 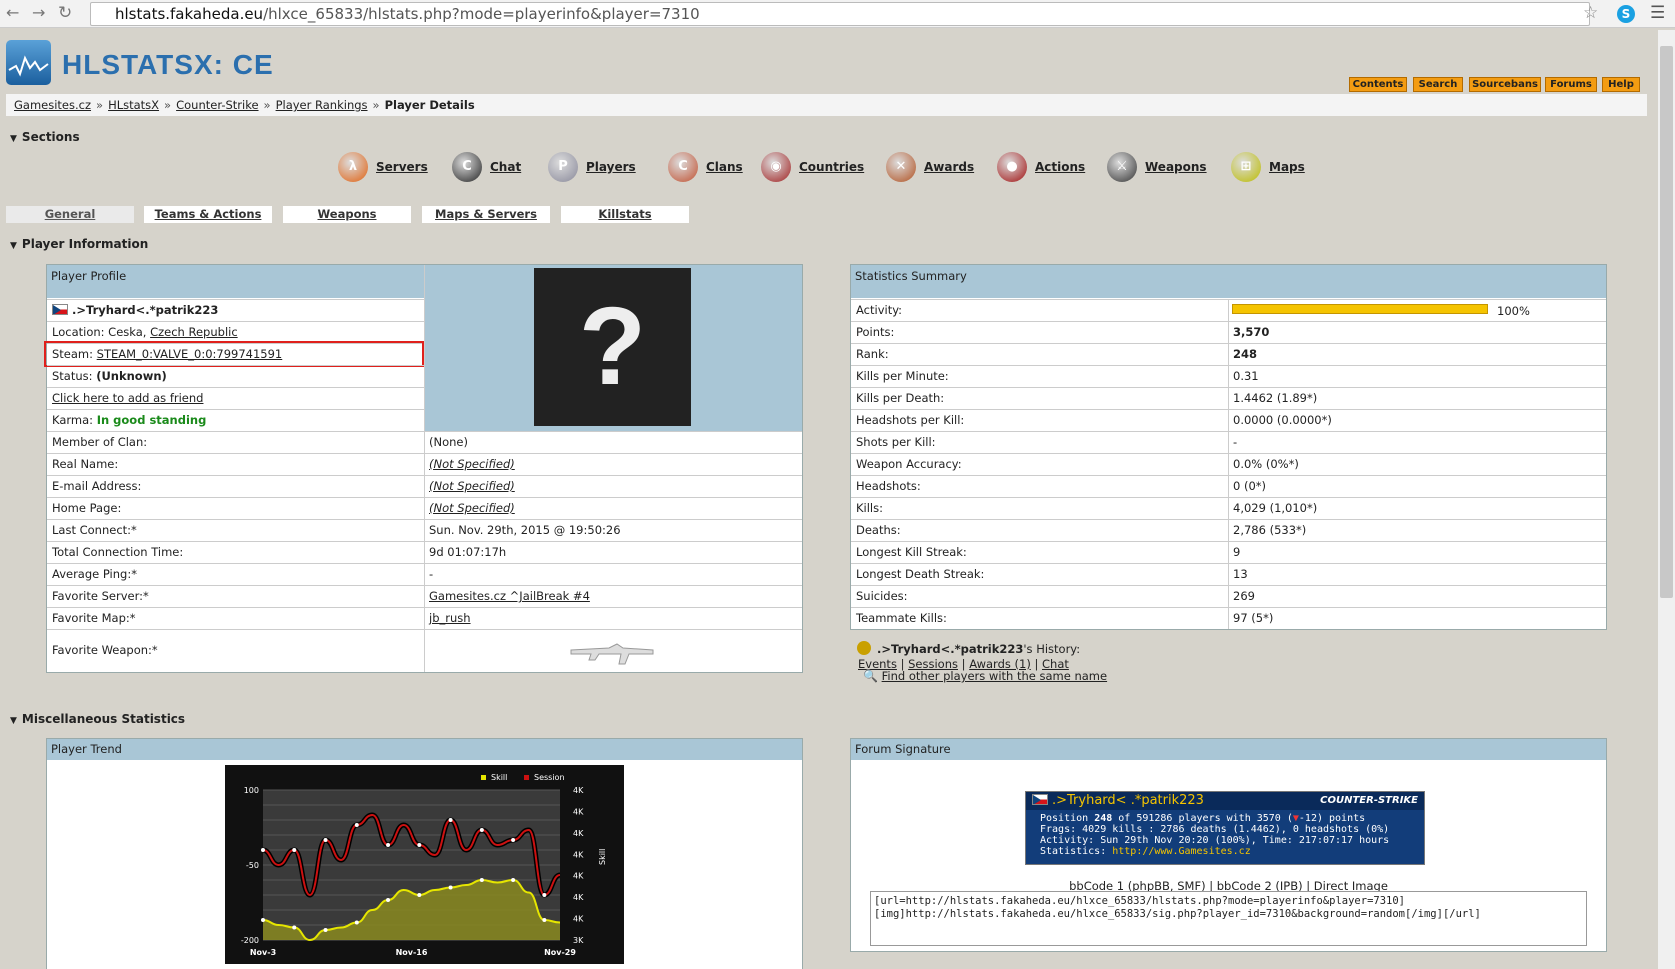 I want to click on profile-value-text: Gamesites.cz ^JailBreak #4, so click(x=509, y=596).